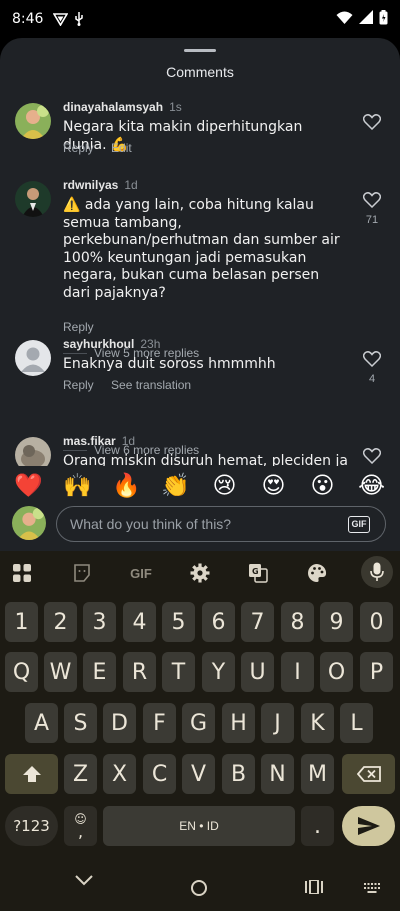 This screenshot has height=911, width=400. I want to click on wifi-icon, so click(344, 19).